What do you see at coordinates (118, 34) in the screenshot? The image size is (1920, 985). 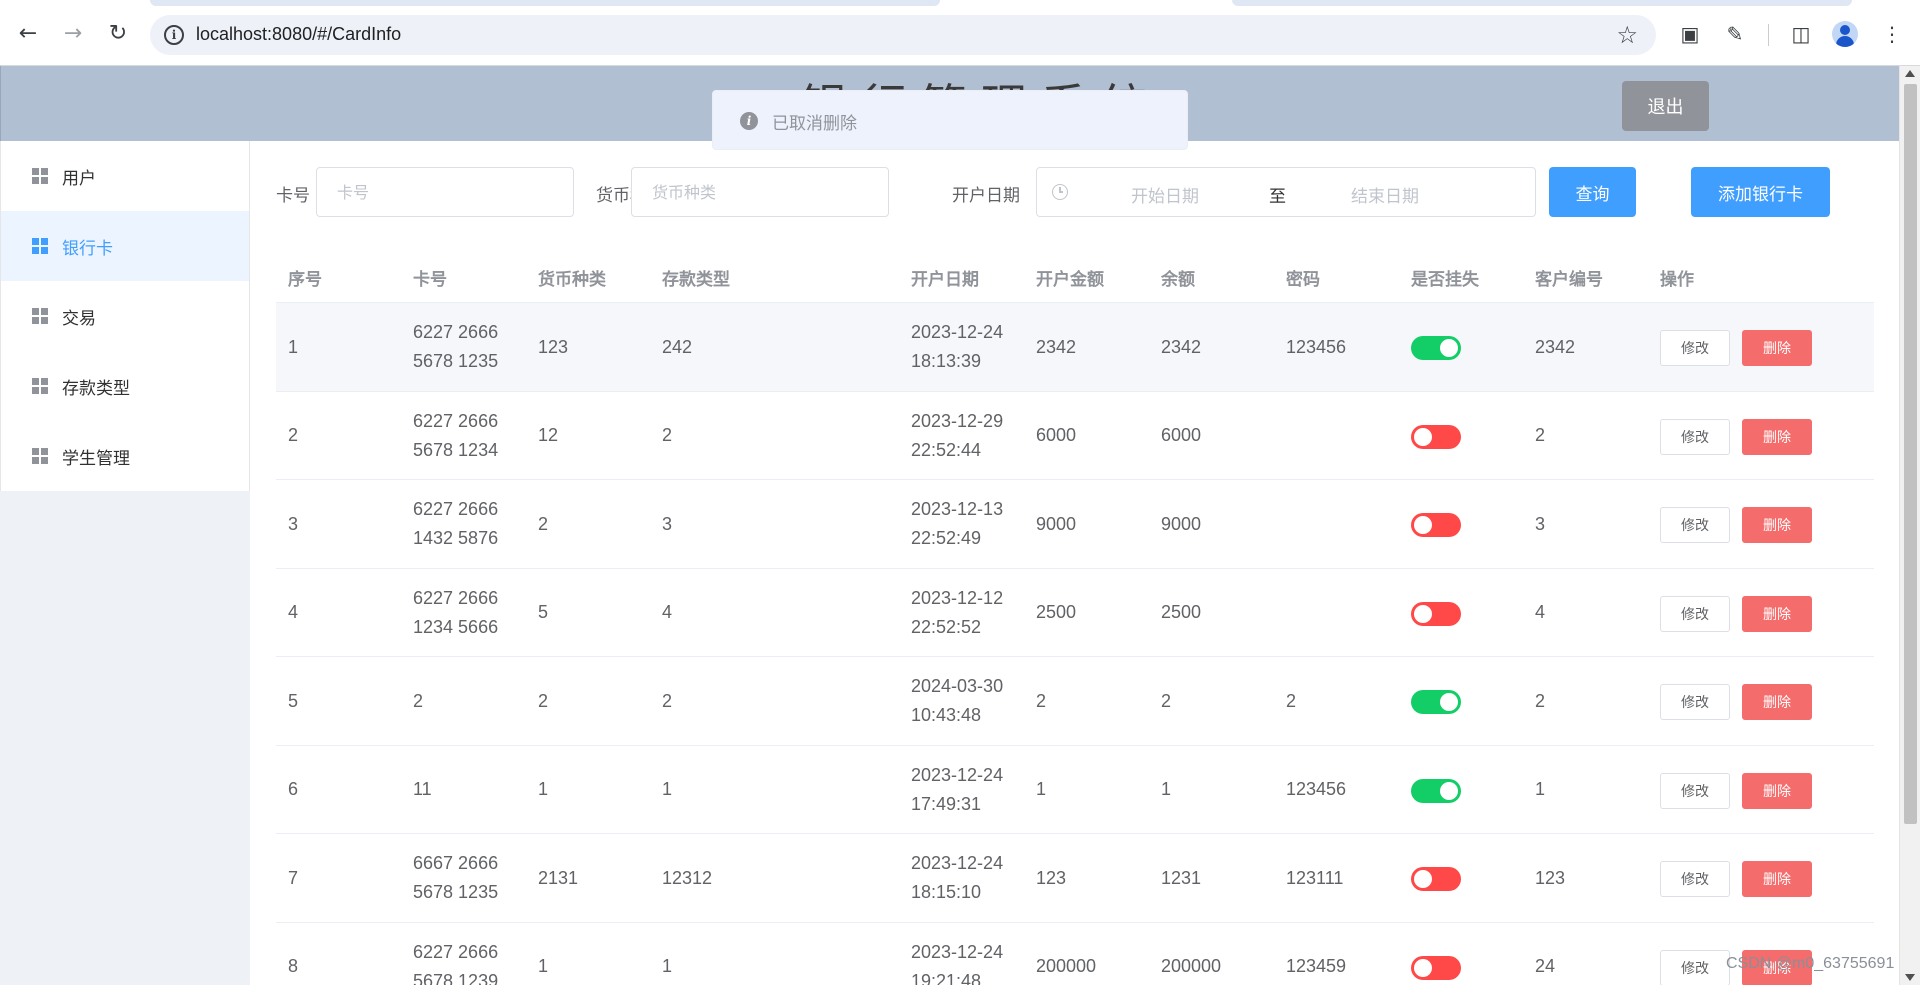 I see `reload-icon: ↻` at bounding box center [118, 34].